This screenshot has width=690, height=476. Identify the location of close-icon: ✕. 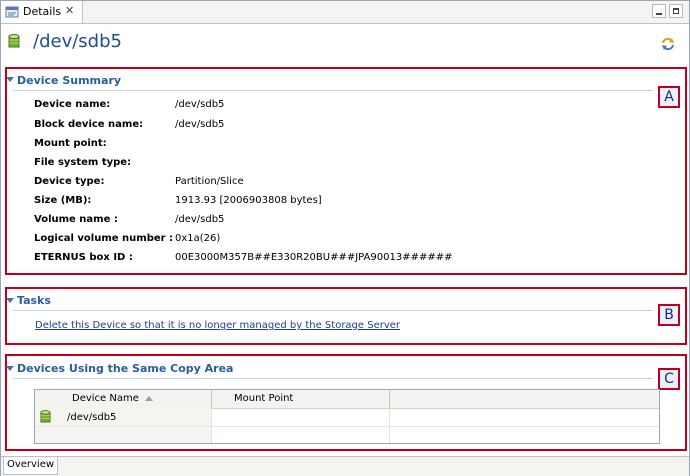
(69, 10).